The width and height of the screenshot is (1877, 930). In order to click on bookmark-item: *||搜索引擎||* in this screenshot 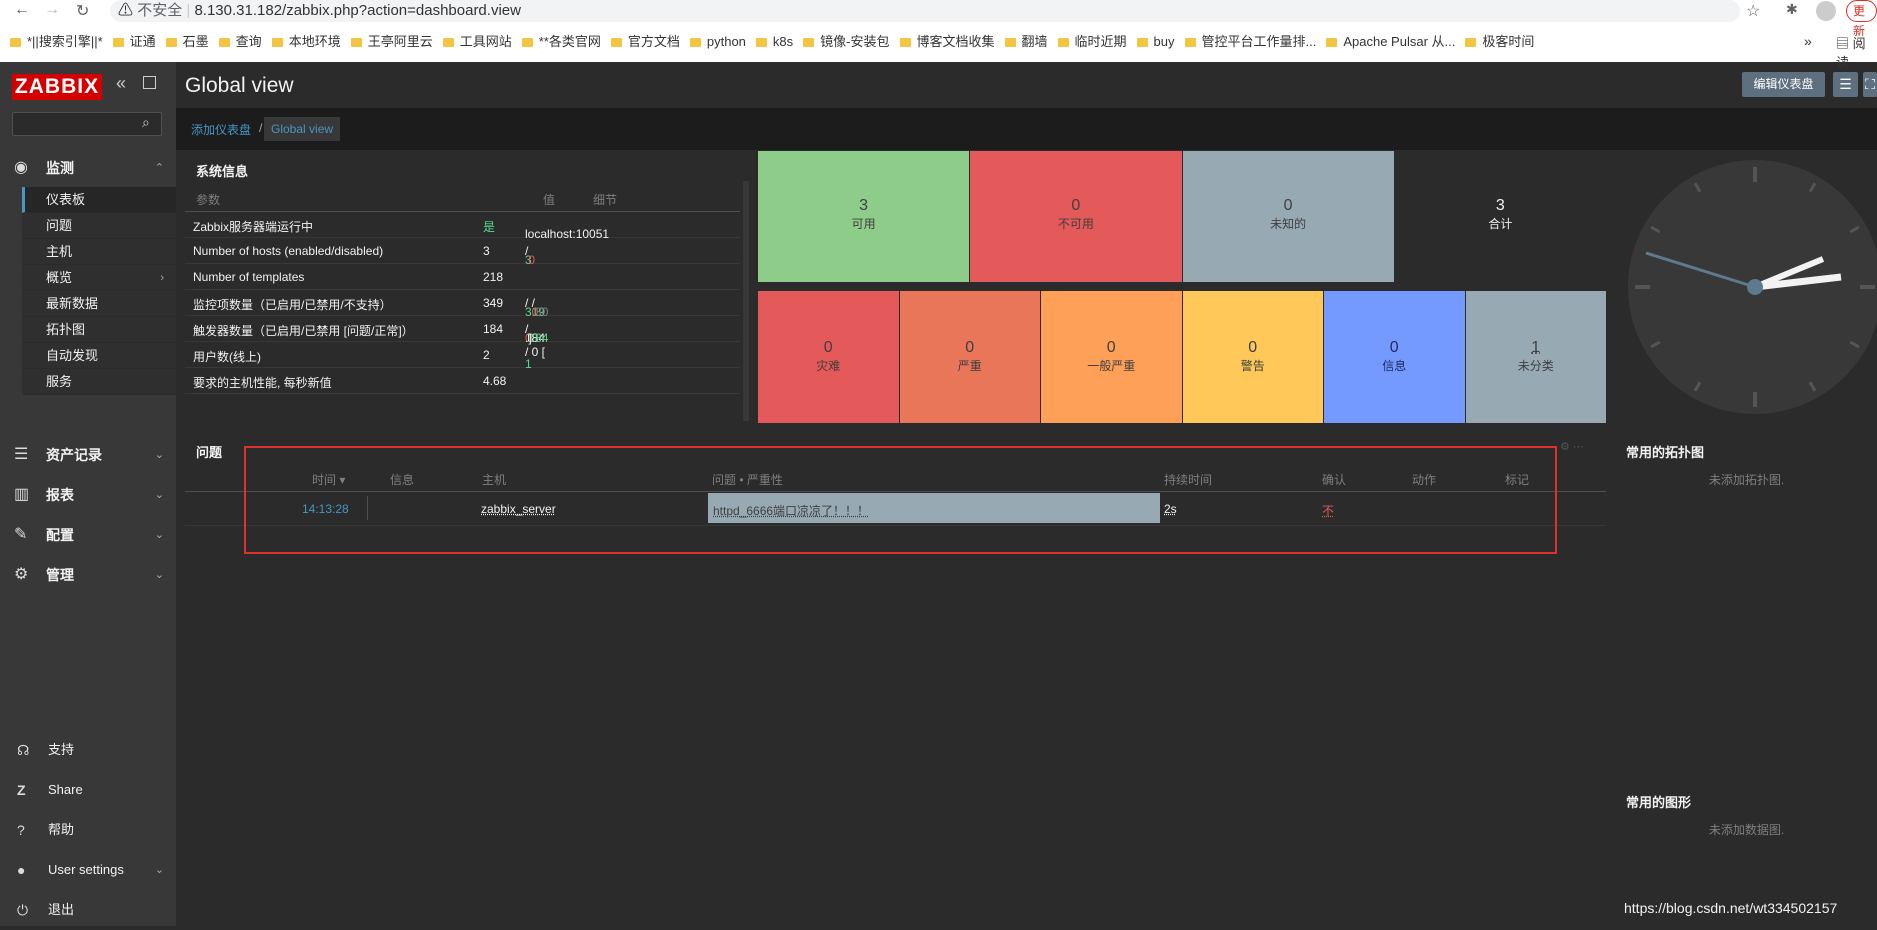, I will do `click(56, 42)`.